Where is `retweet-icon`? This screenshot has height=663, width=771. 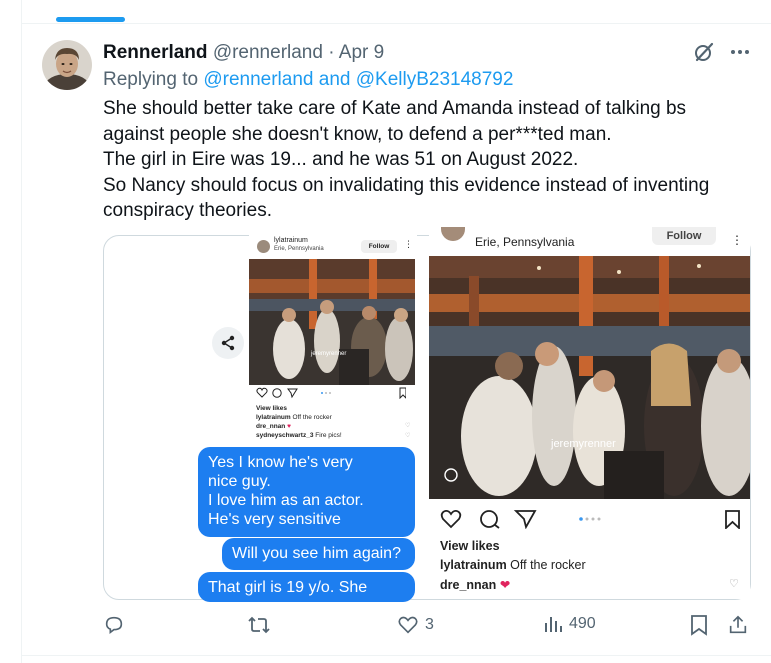 retweet-icon is located at coordinates (259, 625).